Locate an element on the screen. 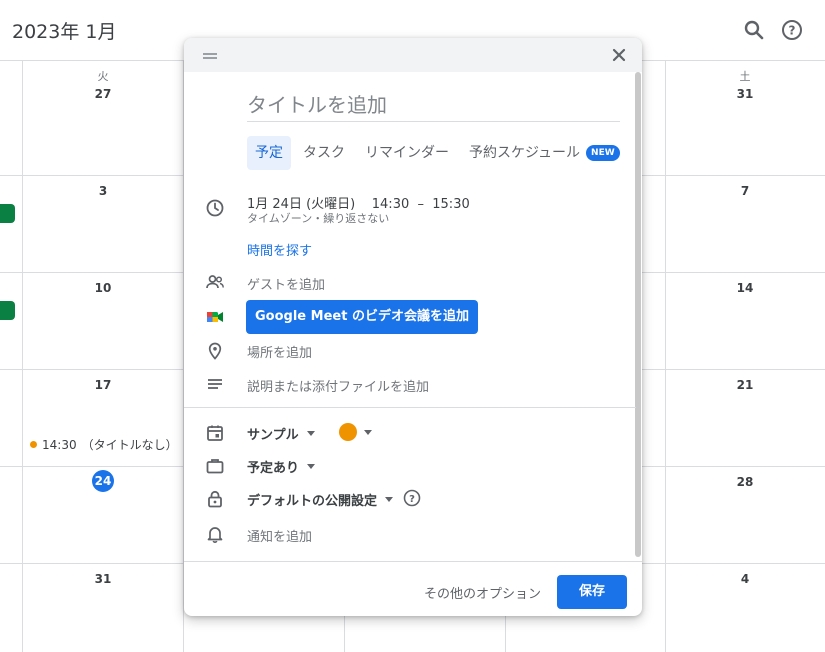 This screenshot has height=652, width=825. event-color-dot is located at coordinates (33, 444).